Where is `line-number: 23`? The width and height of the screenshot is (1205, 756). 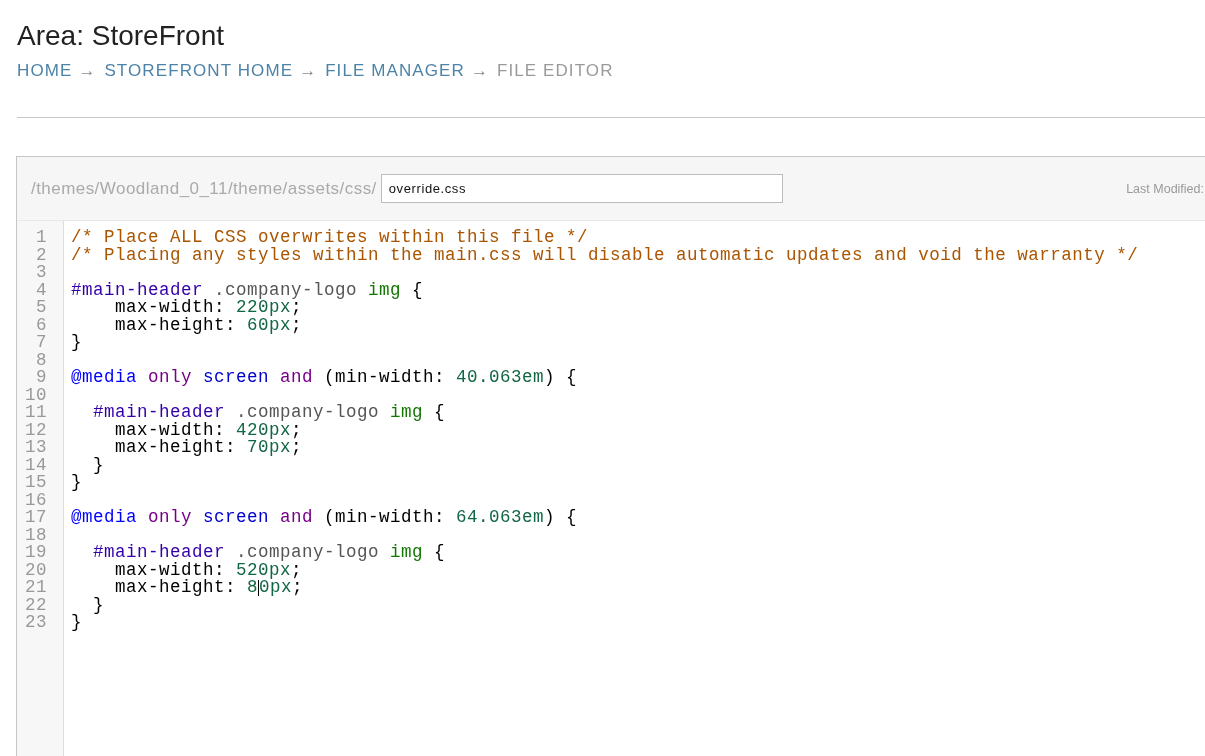
line-number: 23 is located at coordinates (36, 623).